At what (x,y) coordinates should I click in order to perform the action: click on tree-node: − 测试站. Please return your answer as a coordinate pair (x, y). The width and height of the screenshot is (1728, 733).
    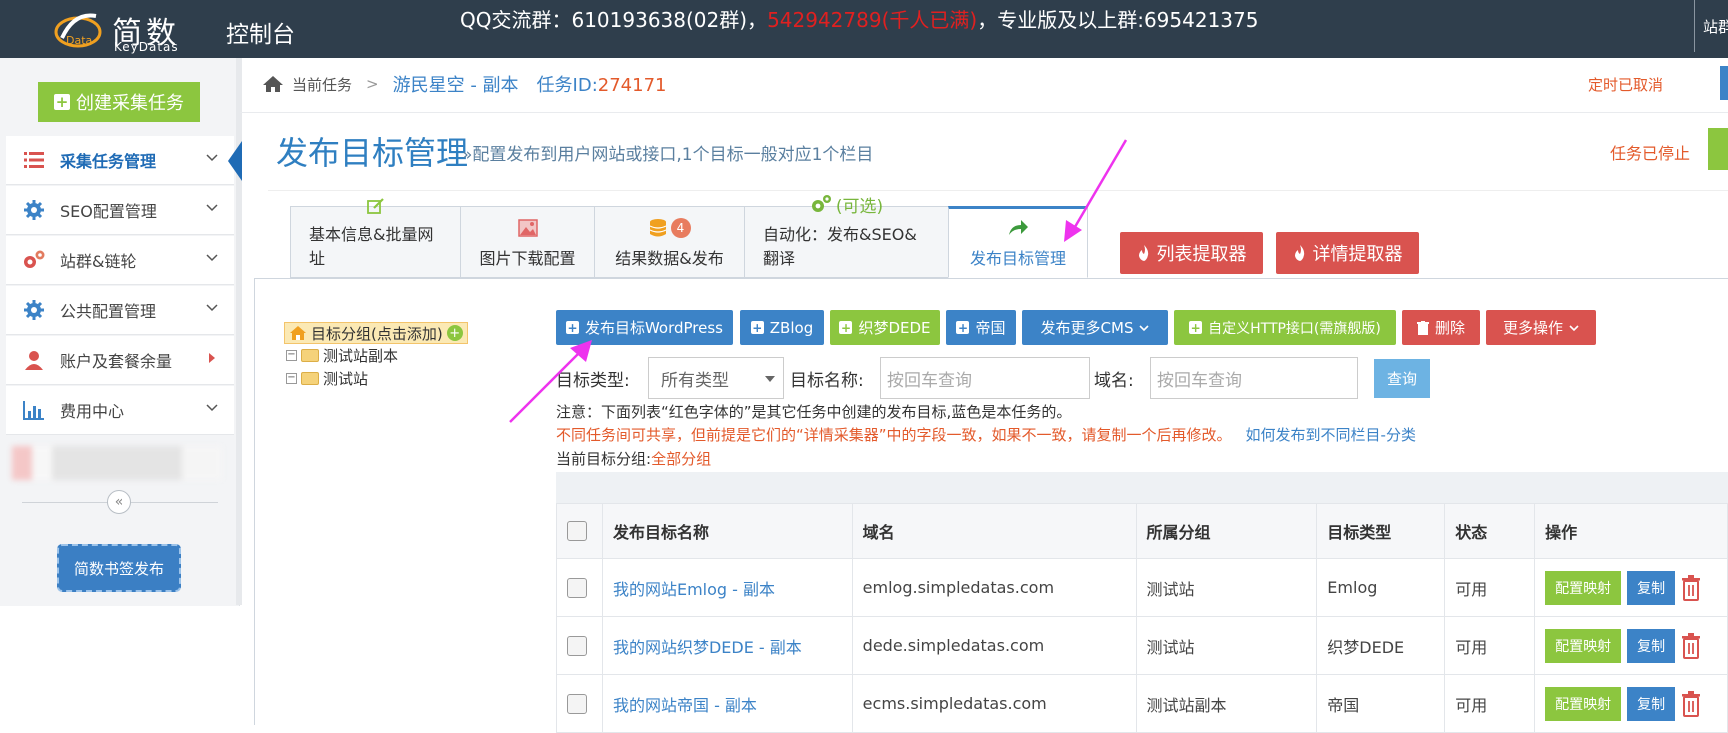
    Looking at the image, I should click on (377, 378).